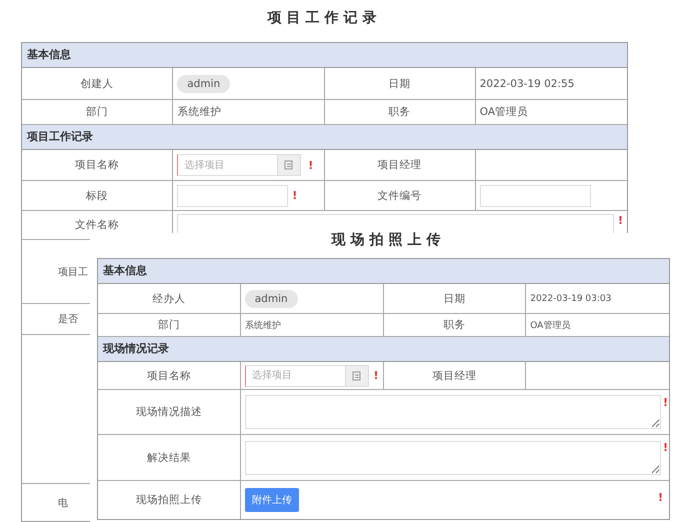 This screenshot has width=686, height=522. I want to click on field-label: 标段, so click(97, 195).